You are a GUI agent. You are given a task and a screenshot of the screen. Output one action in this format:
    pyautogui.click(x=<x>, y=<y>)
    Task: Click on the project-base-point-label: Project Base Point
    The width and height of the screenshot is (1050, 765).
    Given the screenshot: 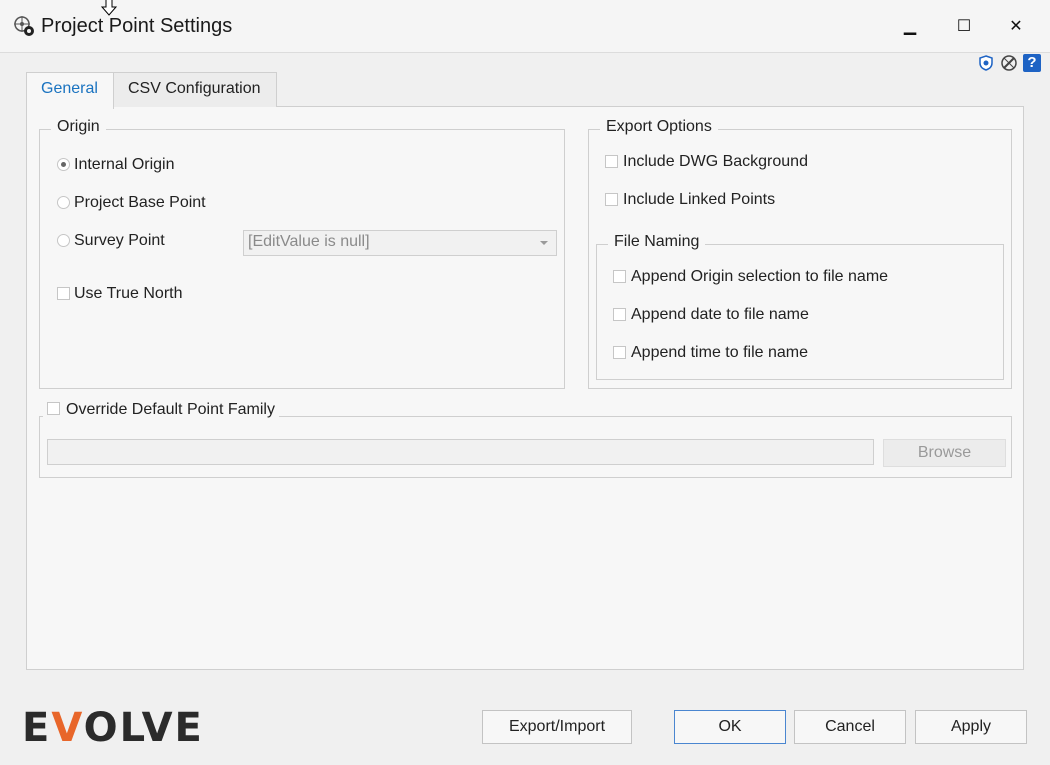 What is the action you would take?
    pyautogui.click(x=140, y=203)
    